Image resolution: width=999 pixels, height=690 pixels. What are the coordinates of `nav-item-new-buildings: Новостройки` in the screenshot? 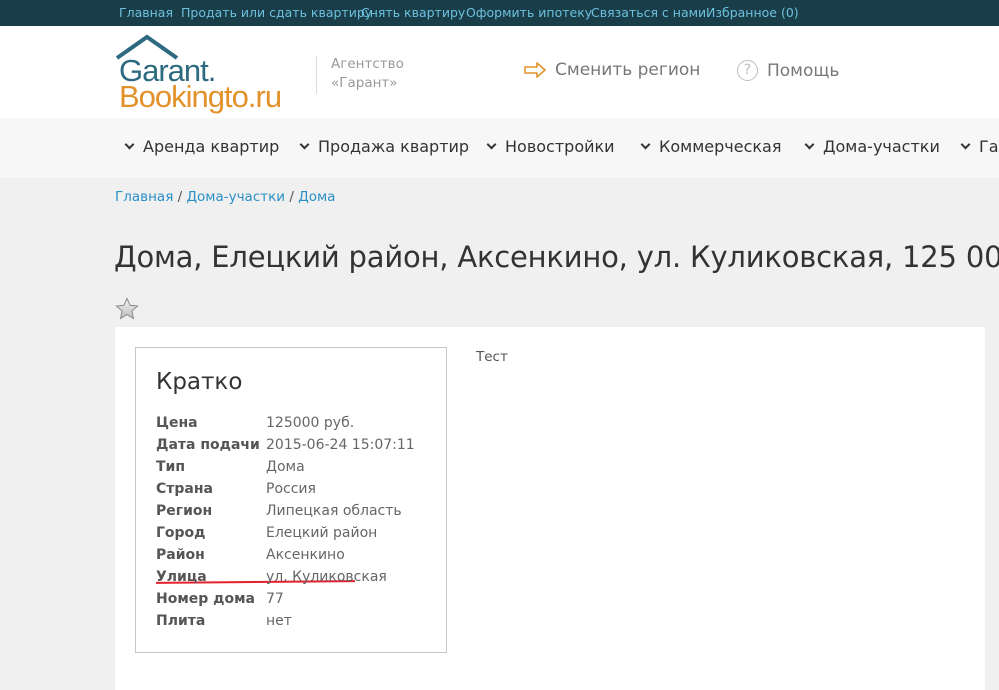 It's located at (550, 146).